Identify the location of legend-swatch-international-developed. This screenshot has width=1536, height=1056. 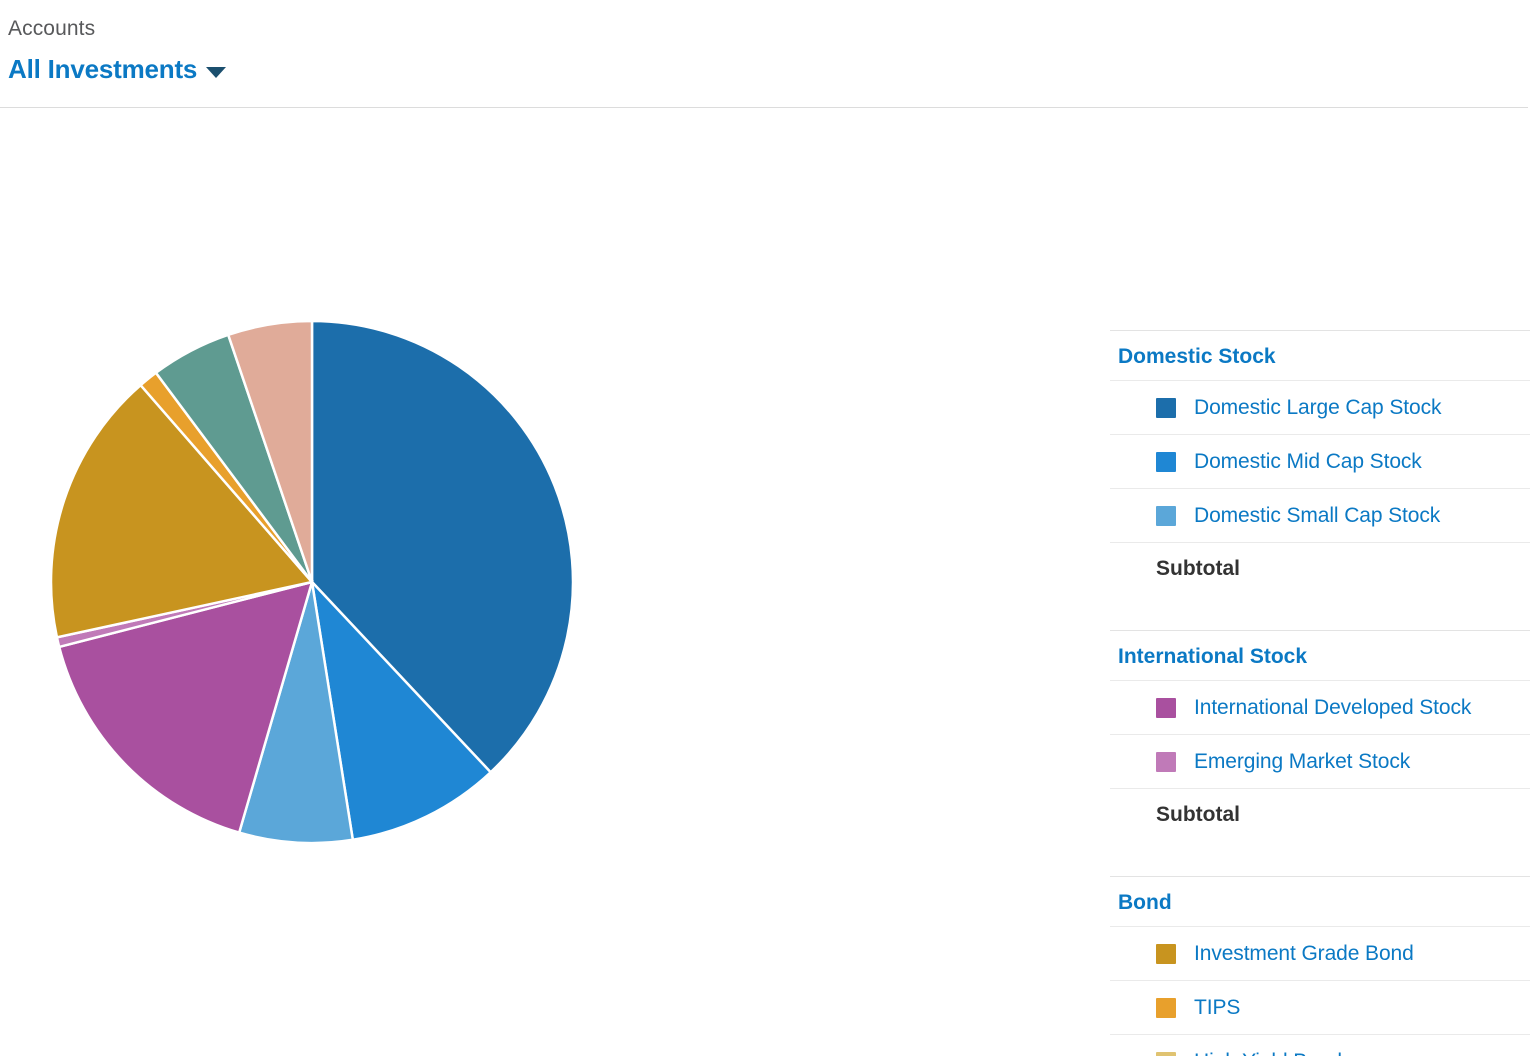
(1166, 707).